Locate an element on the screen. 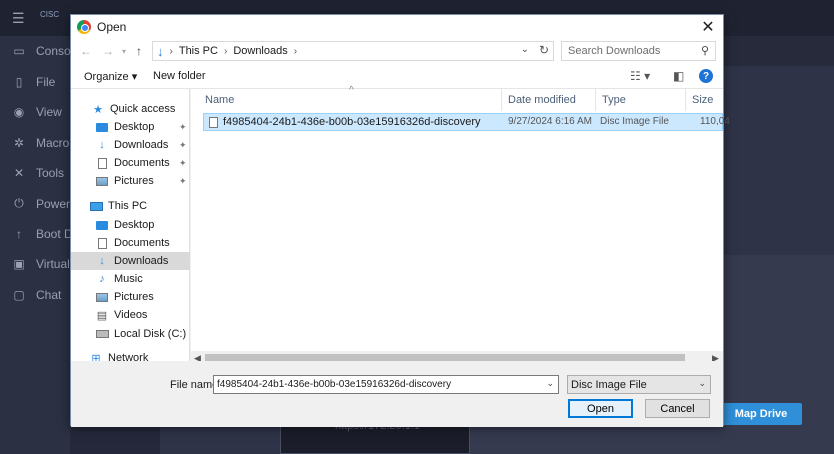 The image size is (834, 454). dialog-title: Open is located at coordinates (112, 27).